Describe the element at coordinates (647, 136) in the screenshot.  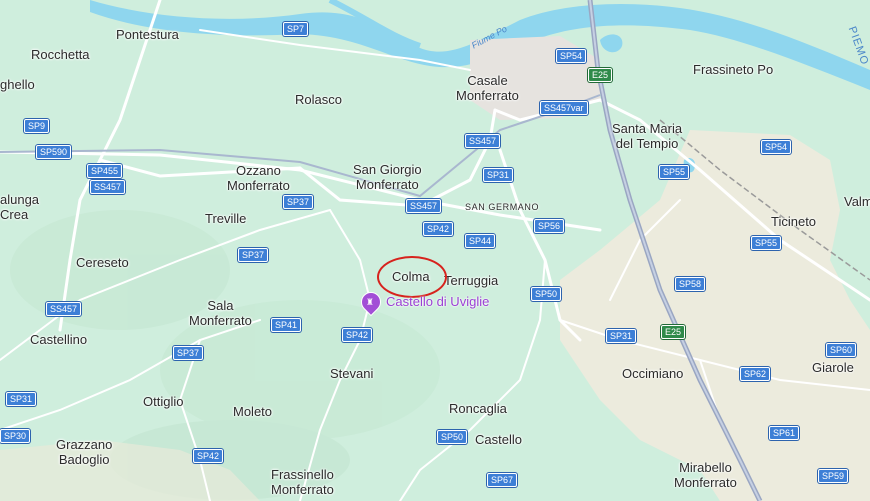
I see `place-label: Santa Maria del Tempio` at that location.